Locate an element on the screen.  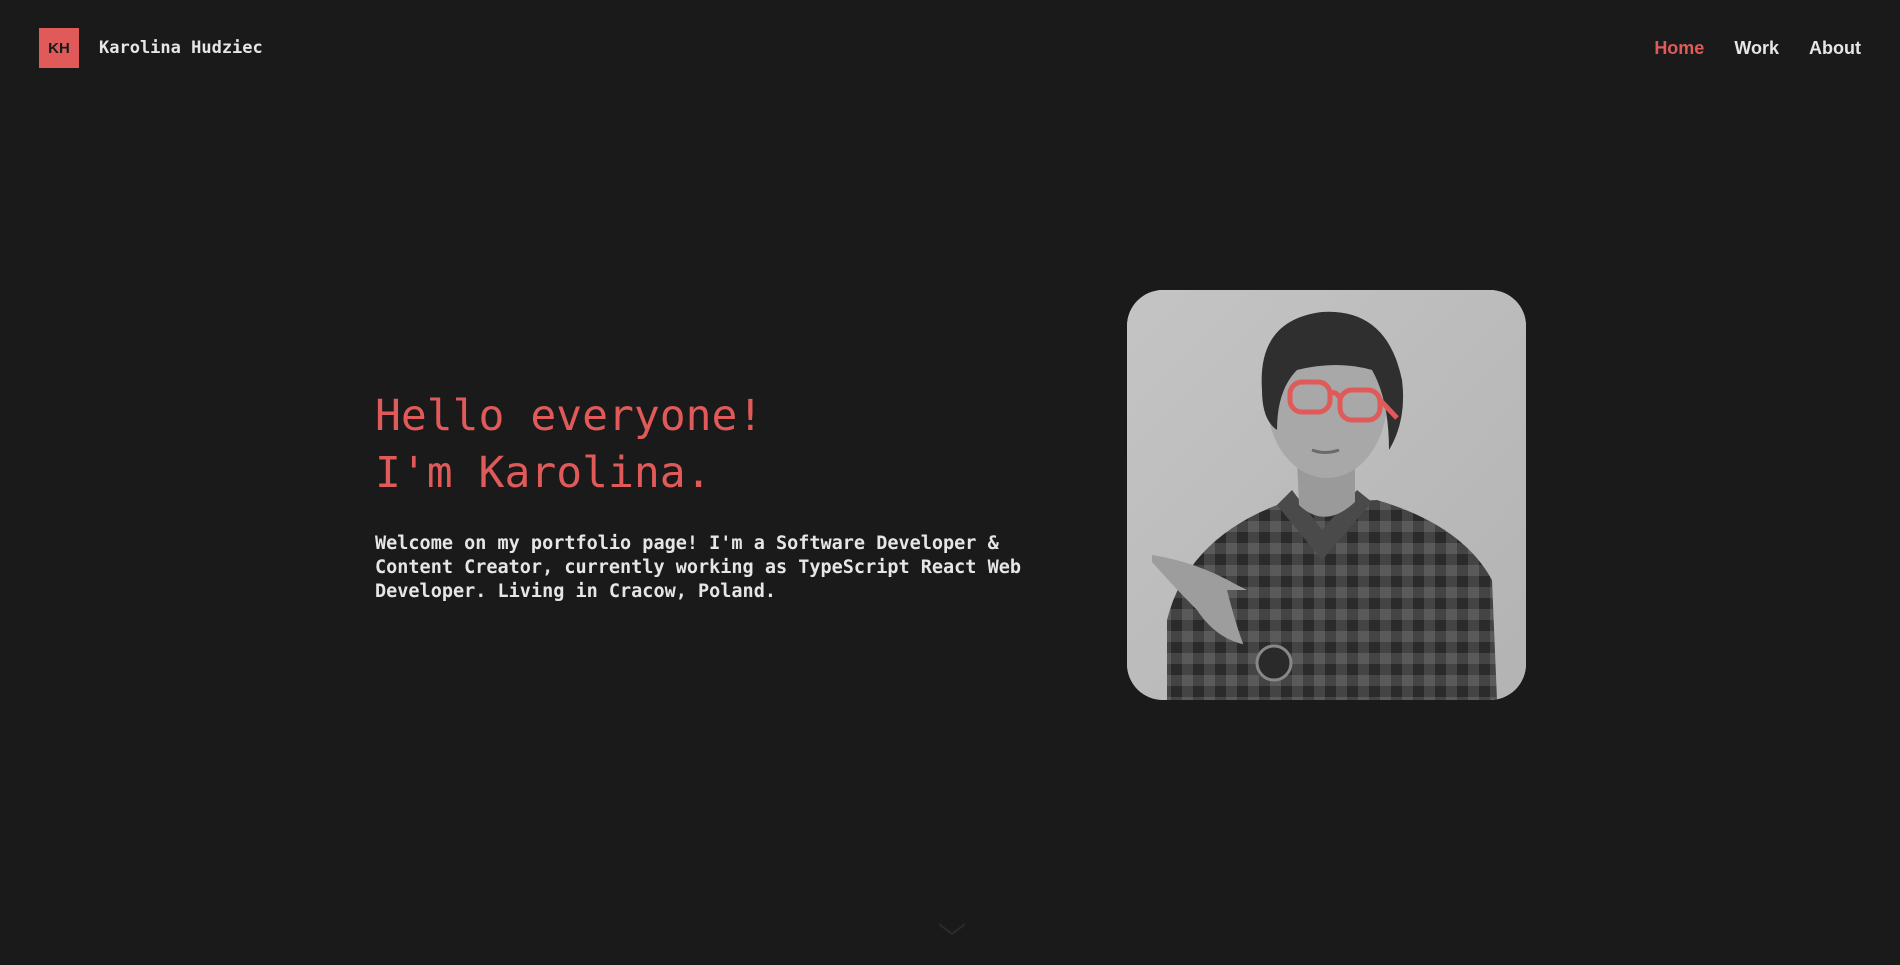
main-nav: Home Work About is located at coordinates (1757, 48).